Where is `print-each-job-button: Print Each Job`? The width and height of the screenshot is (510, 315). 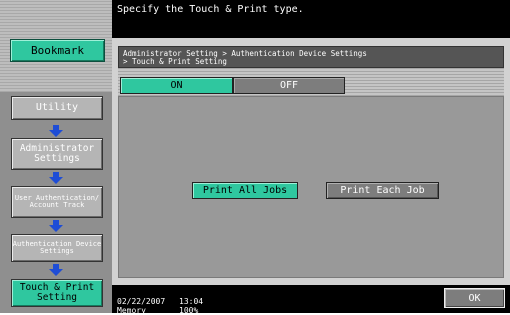 print-each-job-button: Print Each Job is located at coordinates (382, 190).